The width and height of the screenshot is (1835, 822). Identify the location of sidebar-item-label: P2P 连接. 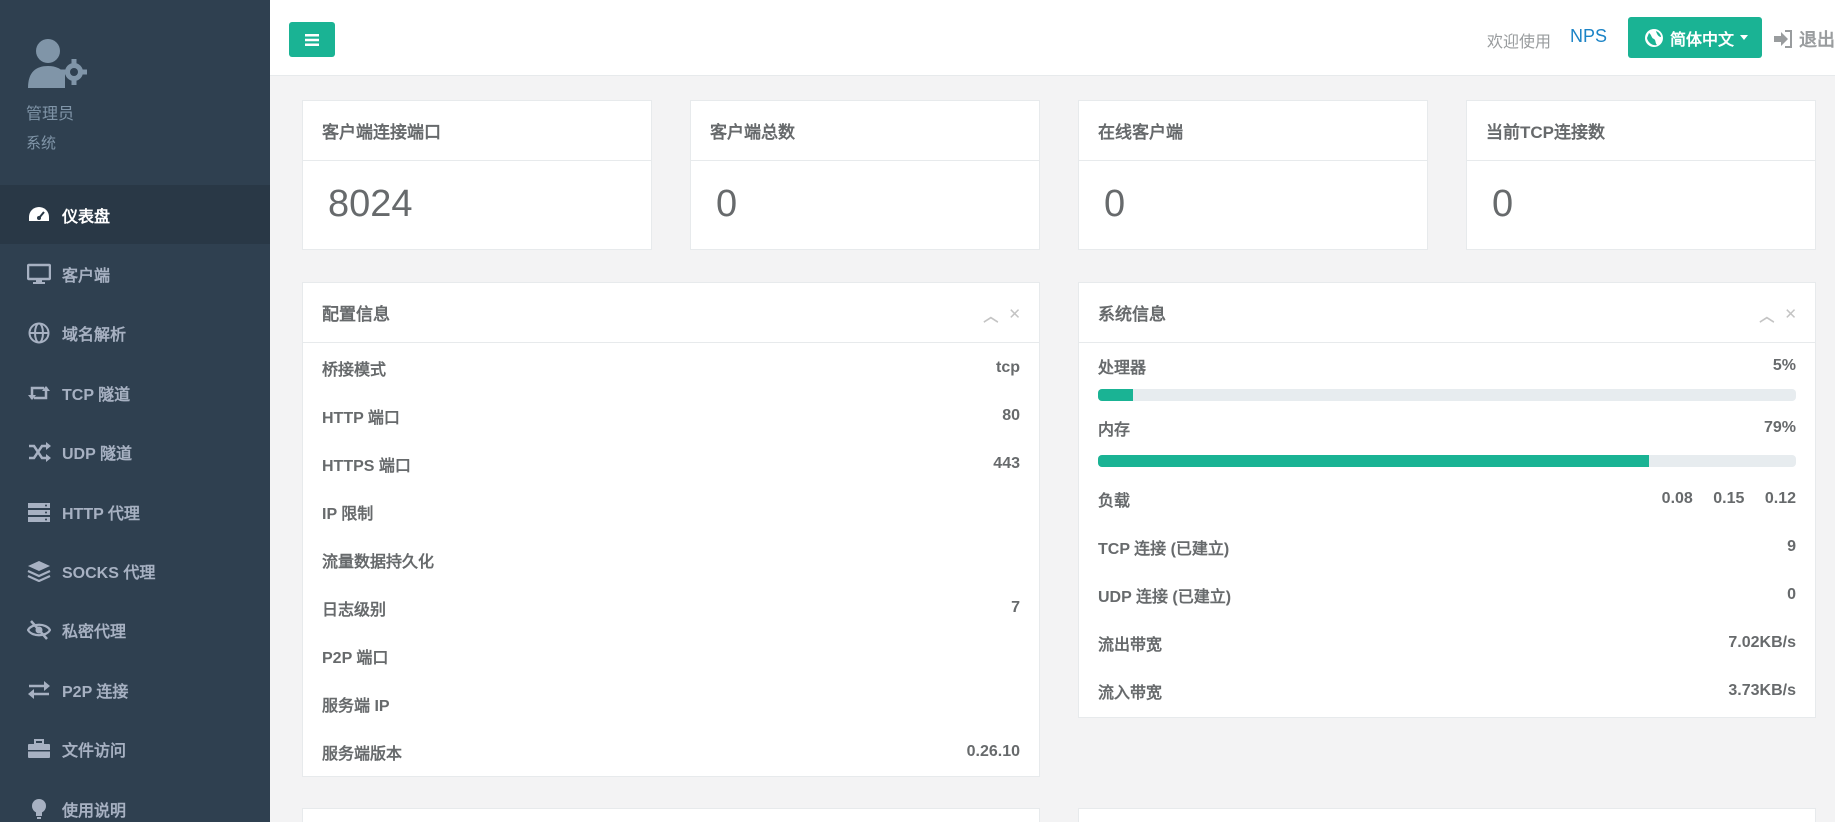
(95, 692).